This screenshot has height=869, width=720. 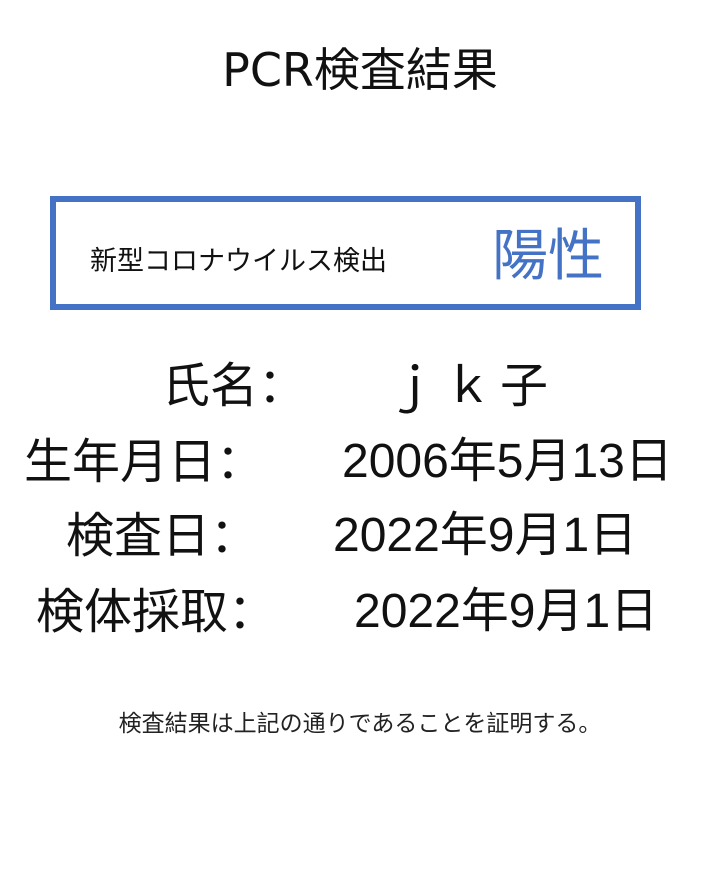 I want to click on name-label: 氏名：, so click(x=234, y=386).